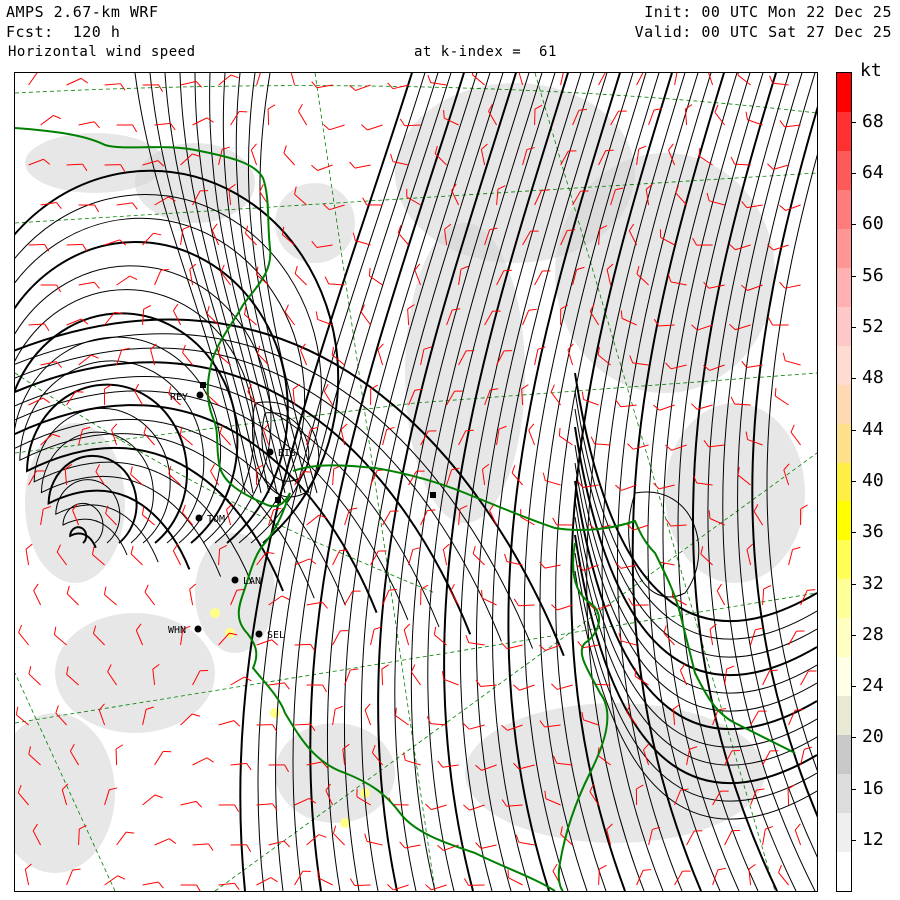 The width and height of the screenshot is (900, 900). Describe the element at coordinates (216, 519) in the screenshot. I see `station-label: TOM` at that location.